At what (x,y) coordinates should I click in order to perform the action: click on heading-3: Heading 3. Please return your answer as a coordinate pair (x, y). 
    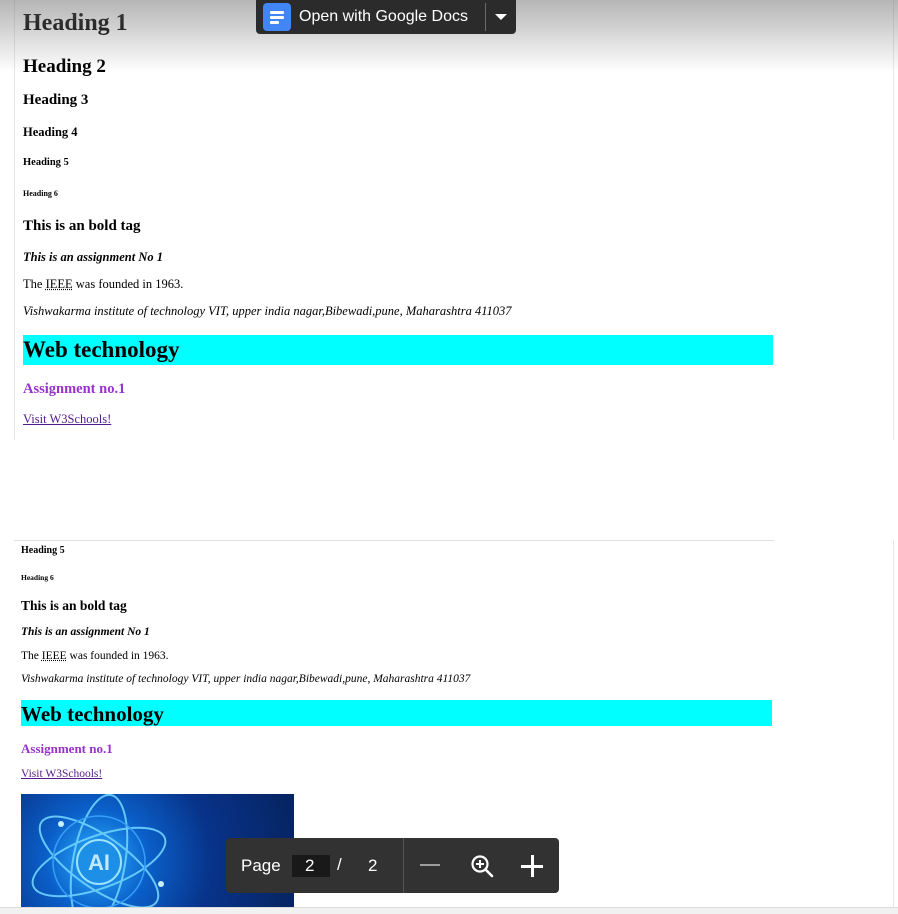
    Looking at the image, I should click on (56, 100).